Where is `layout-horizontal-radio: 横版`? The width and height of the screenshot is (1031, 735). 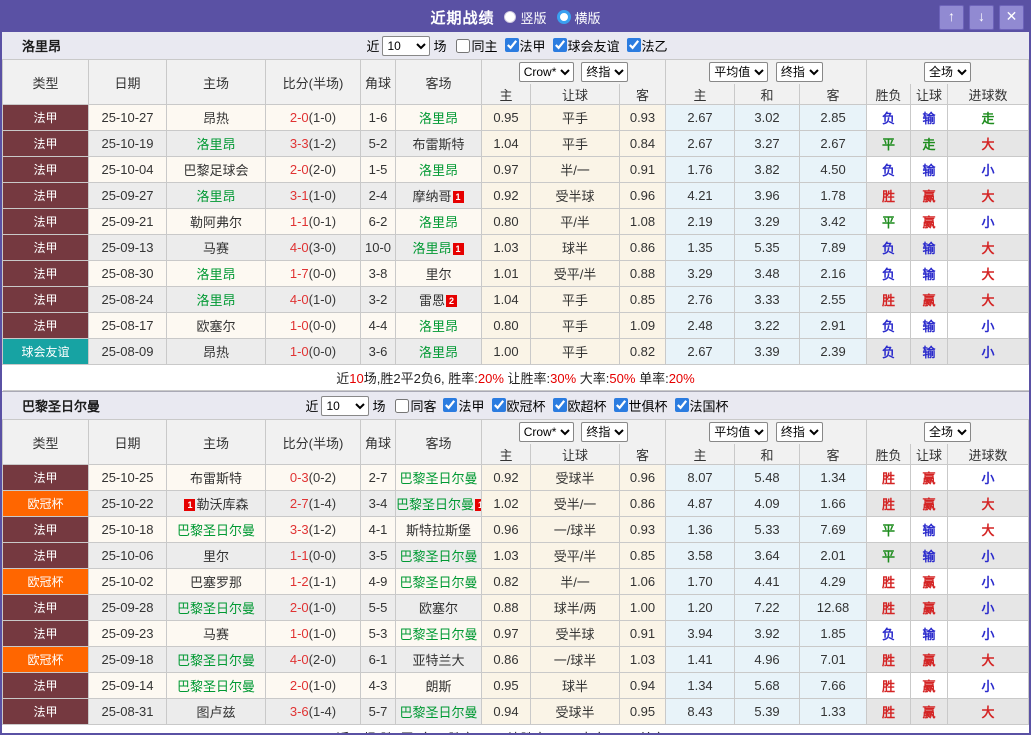
layout-horizontal-radio: 横版 is located at coordinates (578, 17).